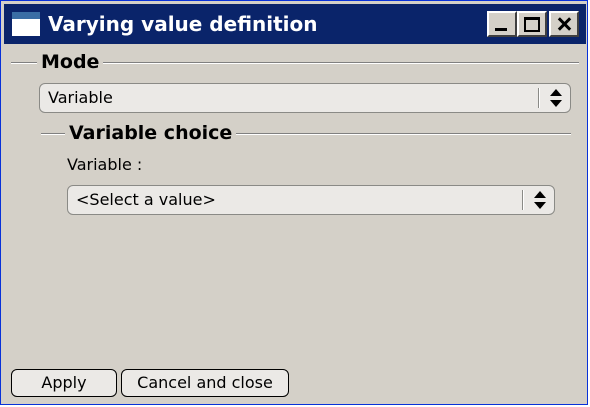  What do you see at coordinates (26, 24) in the screenshot?
I see `window-icon` at bounding box center [26, 24].